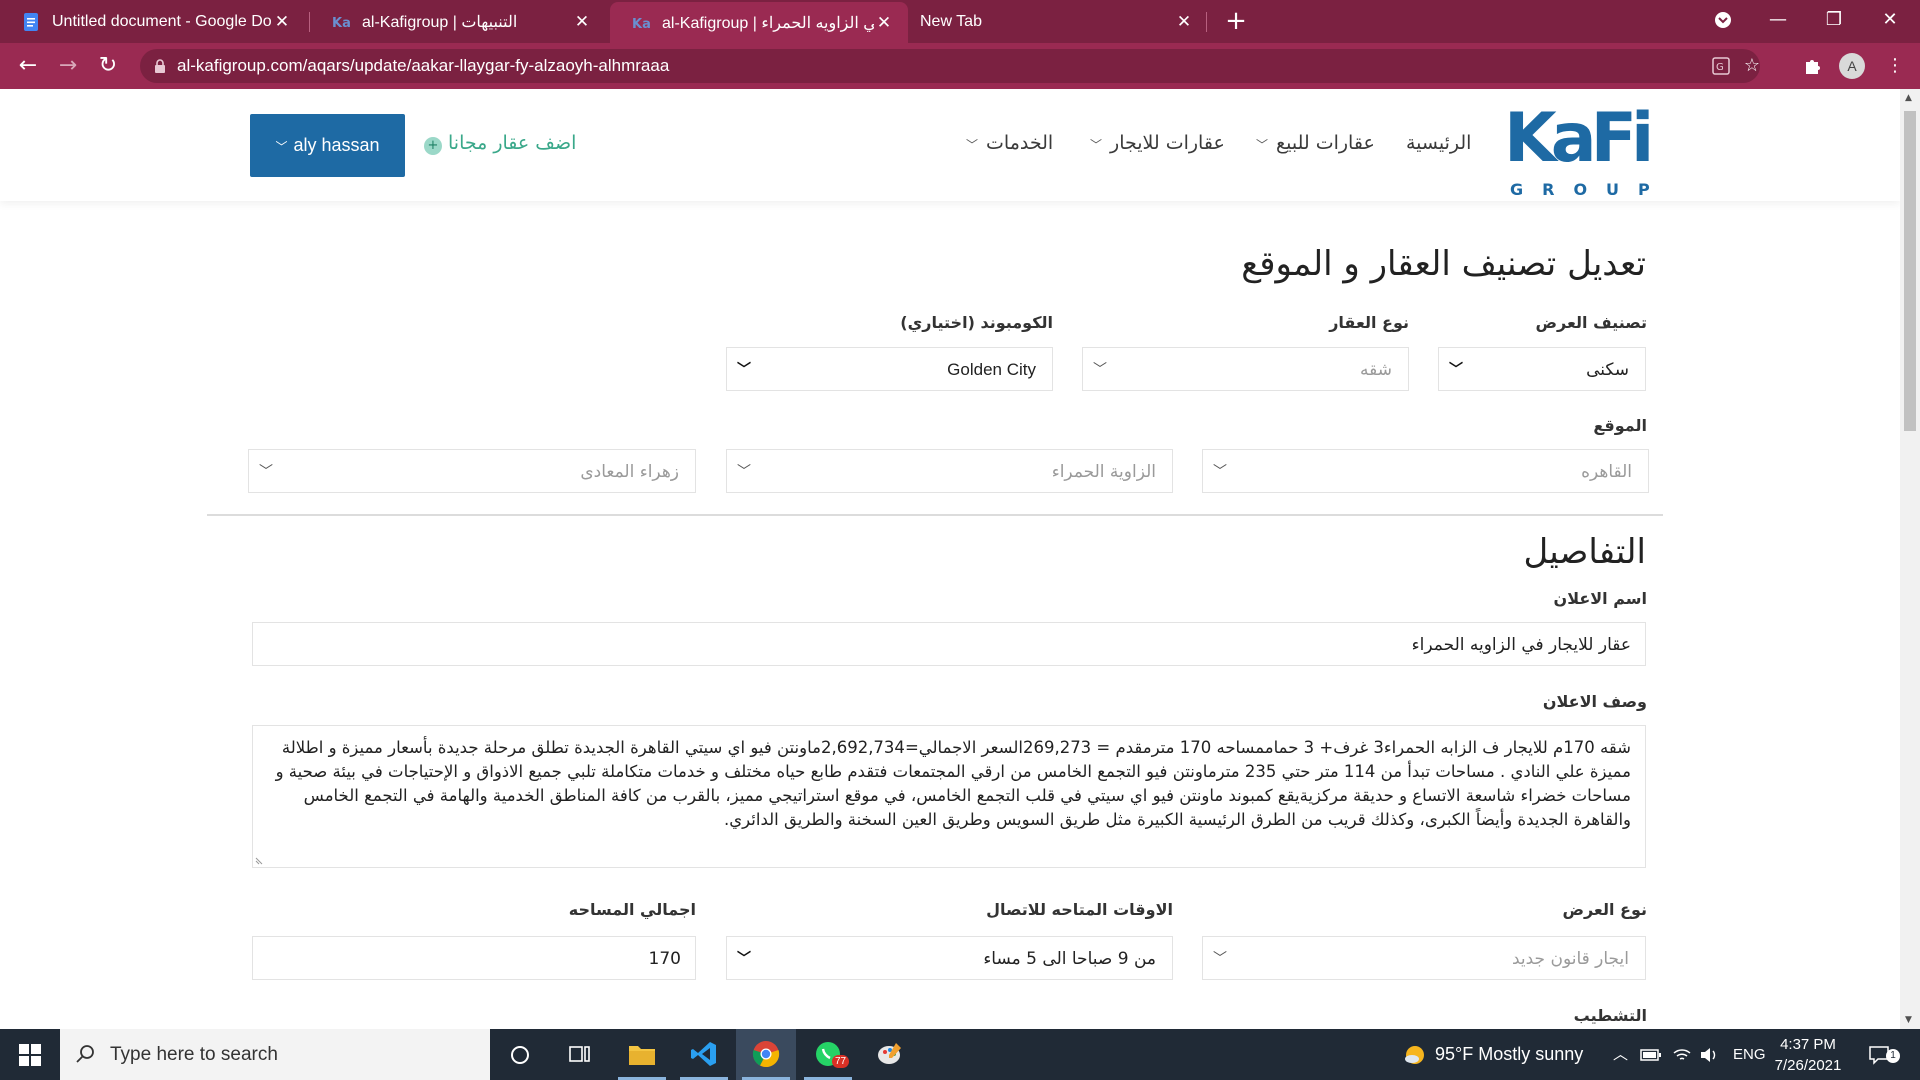 The width and height of the screenshot is (1920, 1080). What do you see at coordinates (1812, 66) in the screenshot?
I see `extensions-puzzle-icon` at bounding box center [1812, 66].